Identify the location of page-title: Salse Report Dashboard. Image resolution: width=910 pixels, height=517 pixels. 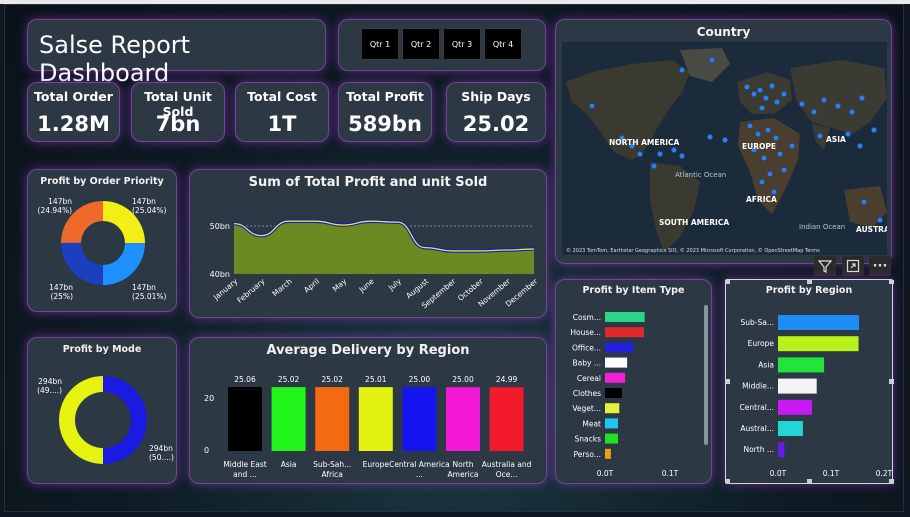
(115, 59).